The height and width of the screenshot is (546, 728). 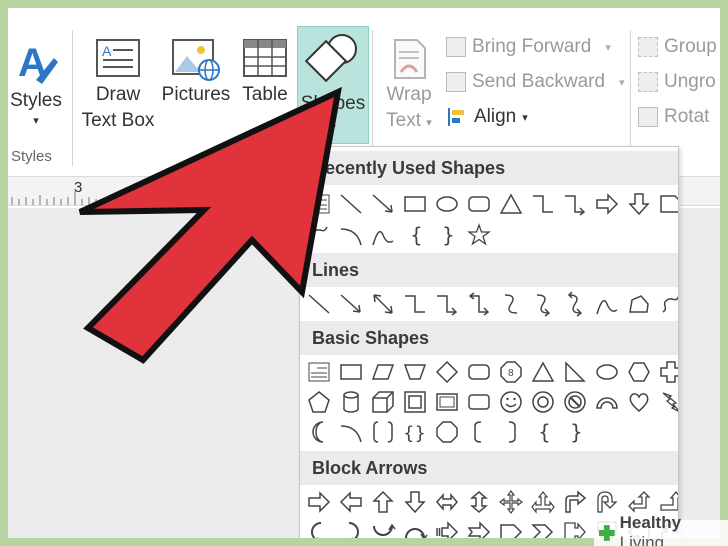 What do you see at coordinates (414, 401) in the screenshot?
I see `shape-bevel` at bounding box center [414, 401].